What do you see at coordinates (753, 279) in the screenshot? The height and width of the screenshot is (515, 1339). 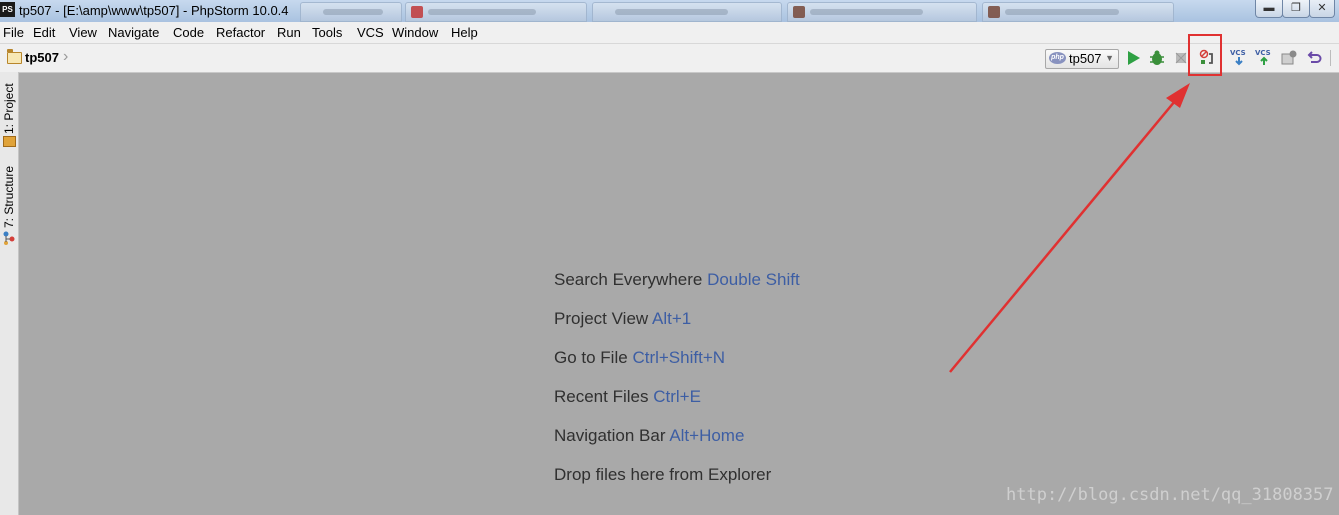 I see `shortcut: Double Shift` at bounding box center [753, 279].